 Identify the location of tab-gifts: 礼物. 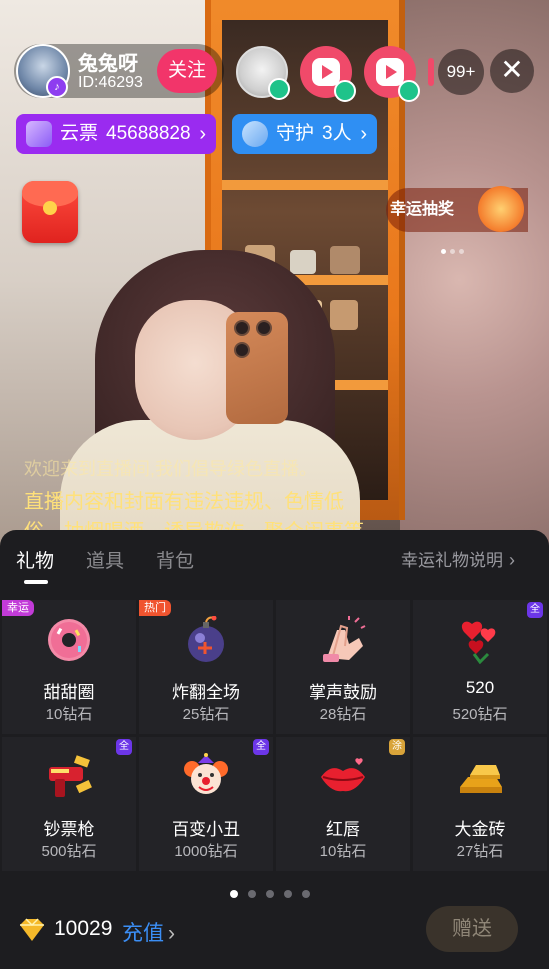
(35, 559).